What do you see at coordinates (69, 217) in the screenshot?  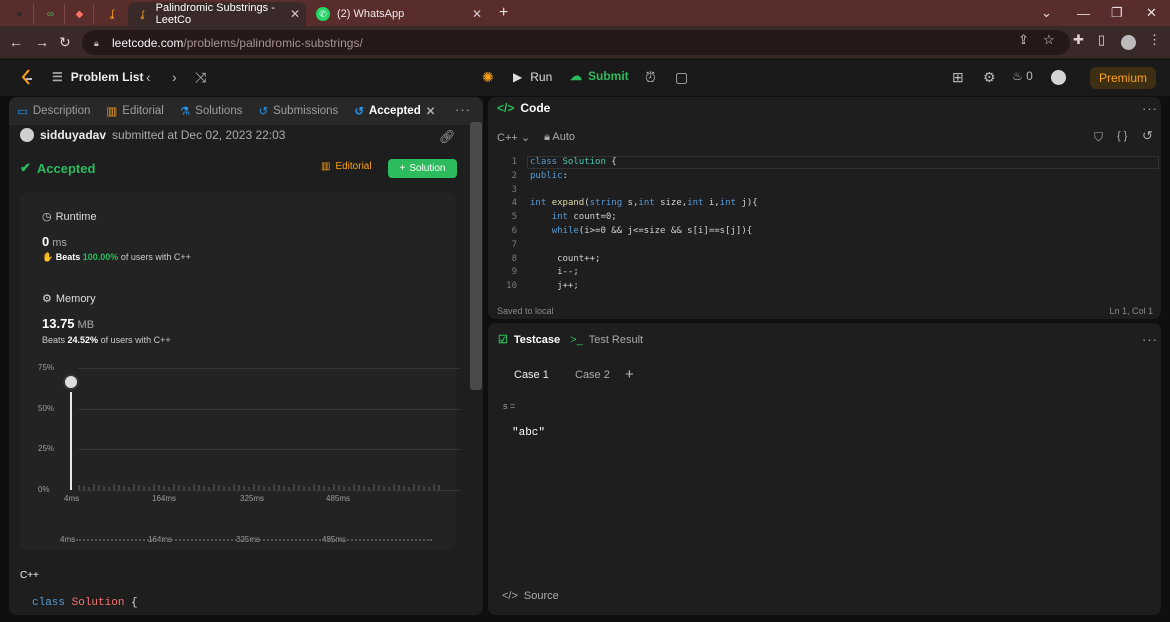 I see `runtime-title: ◷ Runtime` at bounding box center [69, 217].